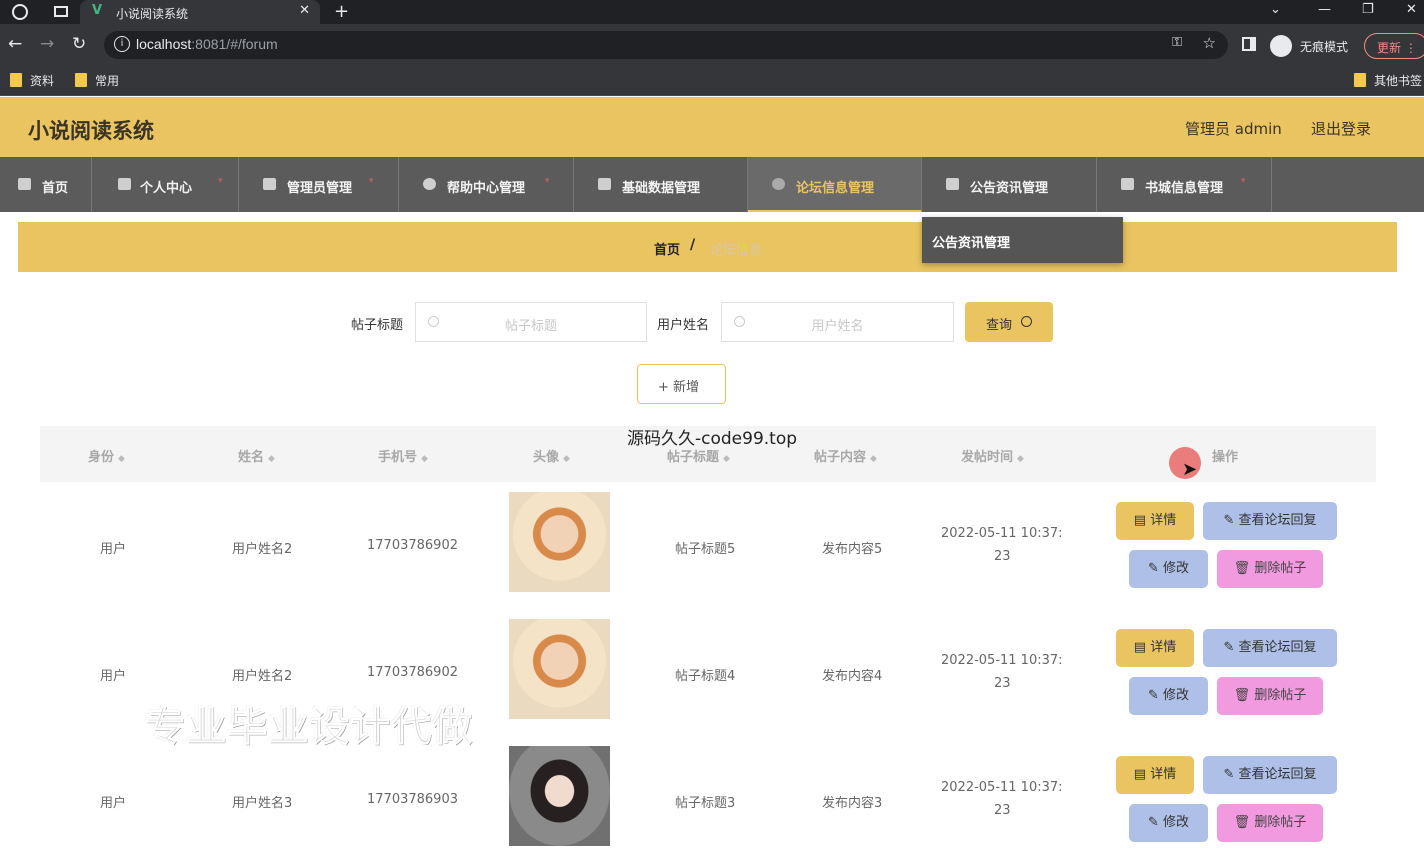  What do you see at coordinates (79, 44) in the screenshot?
I see `reload-icon: ↻` at bounding box center [79, 44].